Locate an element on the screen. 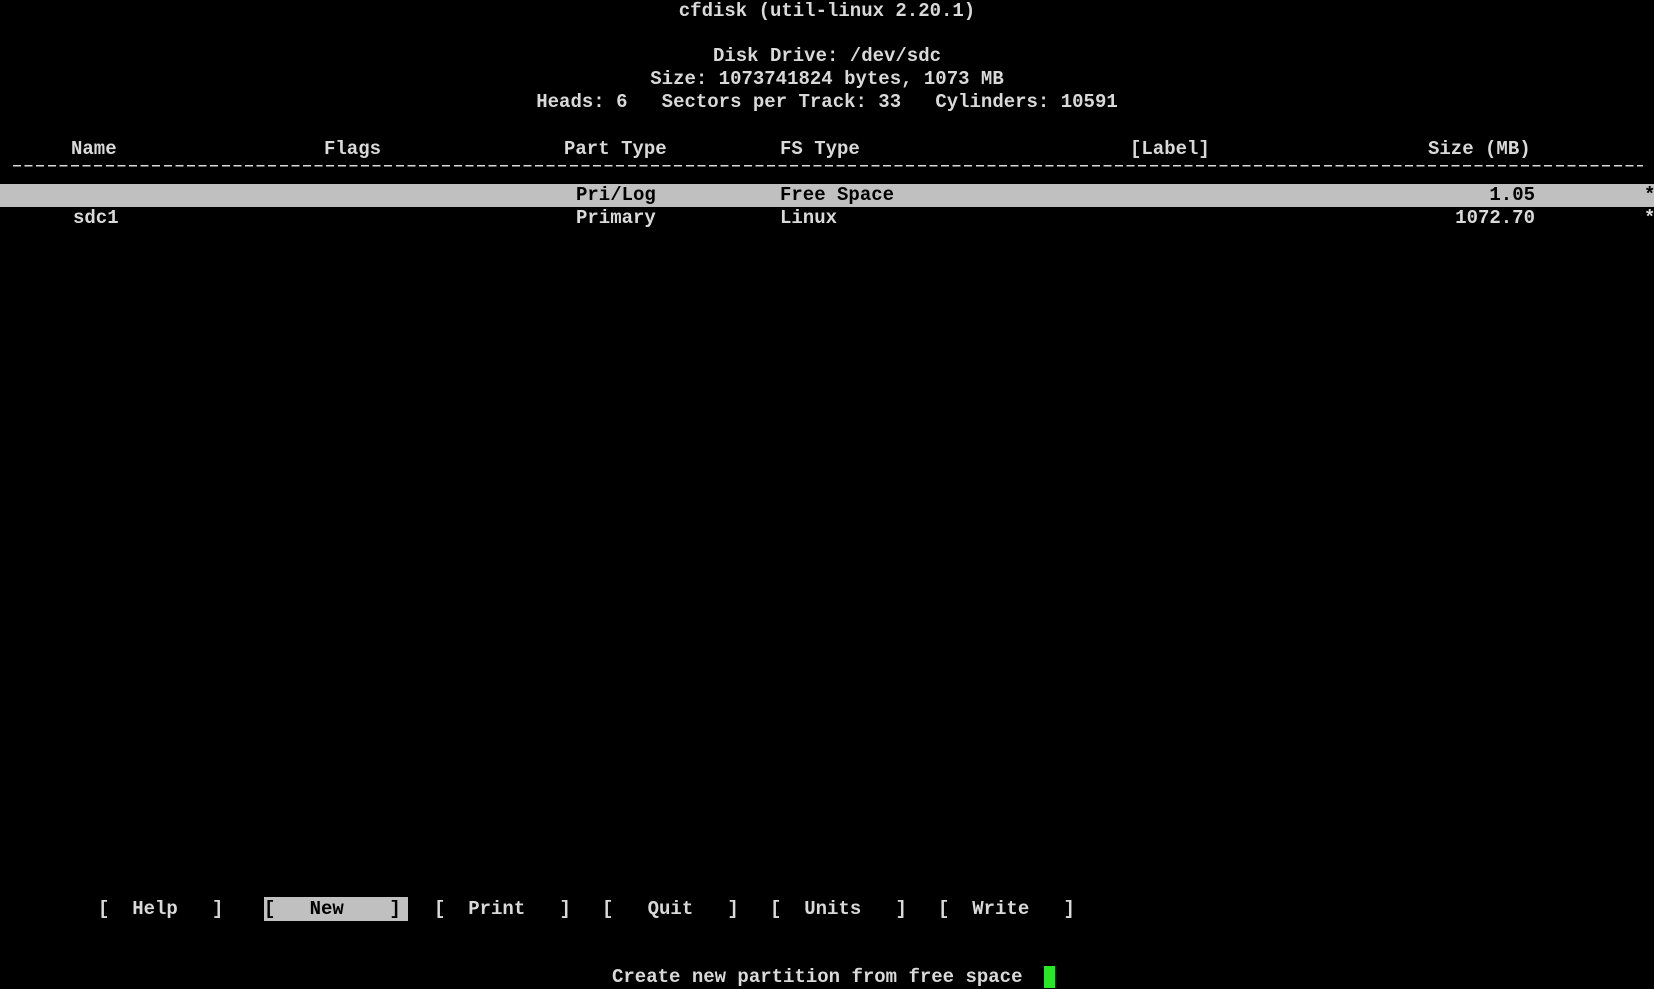 The image size is (1654, 989). column-header-flags: Flags is located at coordinates (353, 149).